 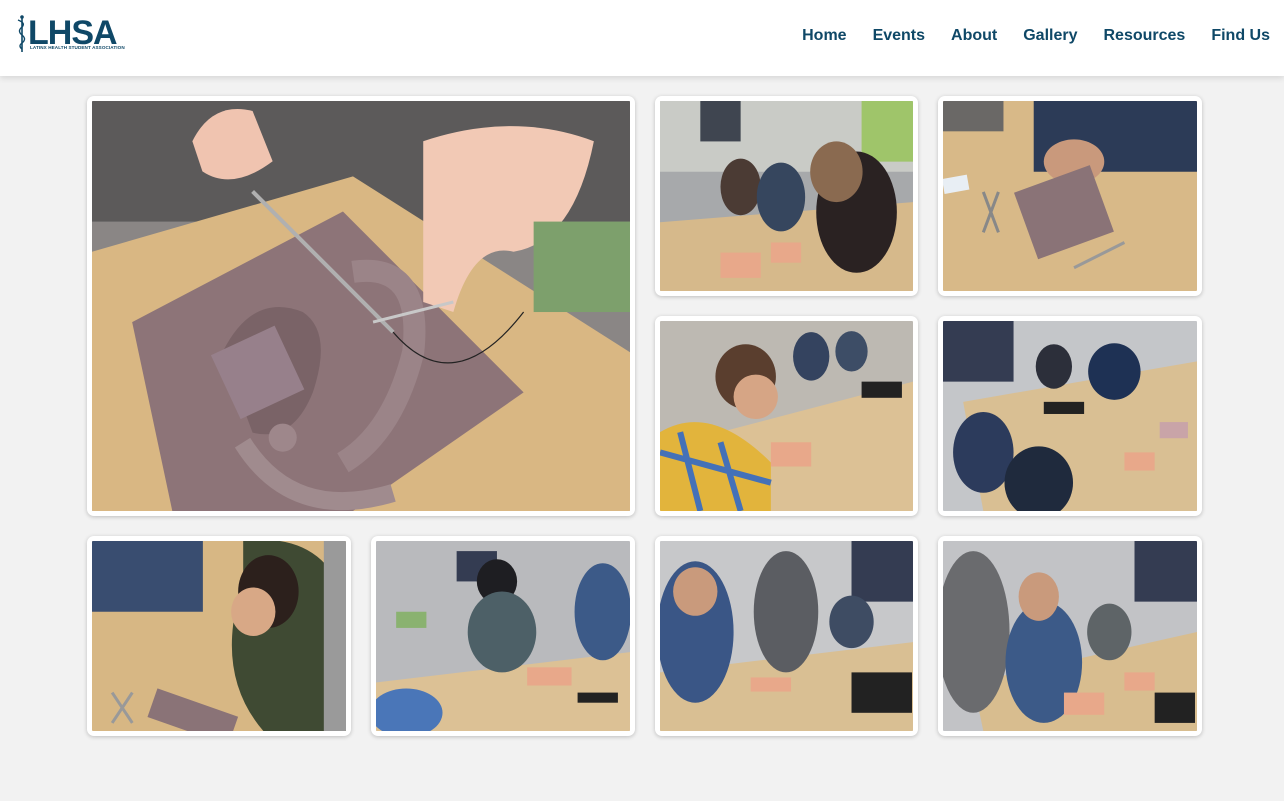 I want to click on nav-find-us: Find Us, so click(x=1240, y=36).